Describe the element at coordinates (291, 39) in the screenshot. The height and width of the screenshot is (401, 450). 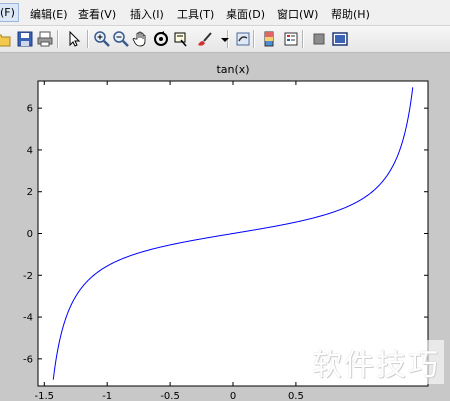
I see `legend-icon` at that location.